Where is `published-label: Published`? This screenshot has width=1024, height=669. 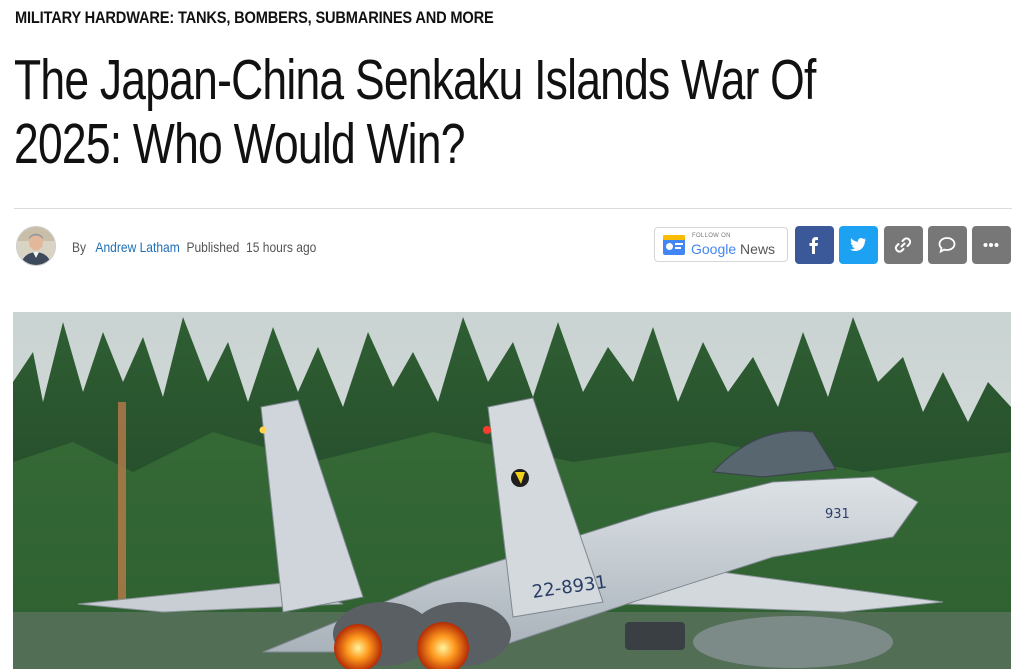
published-label: Published is located at coordinates (213, 247).